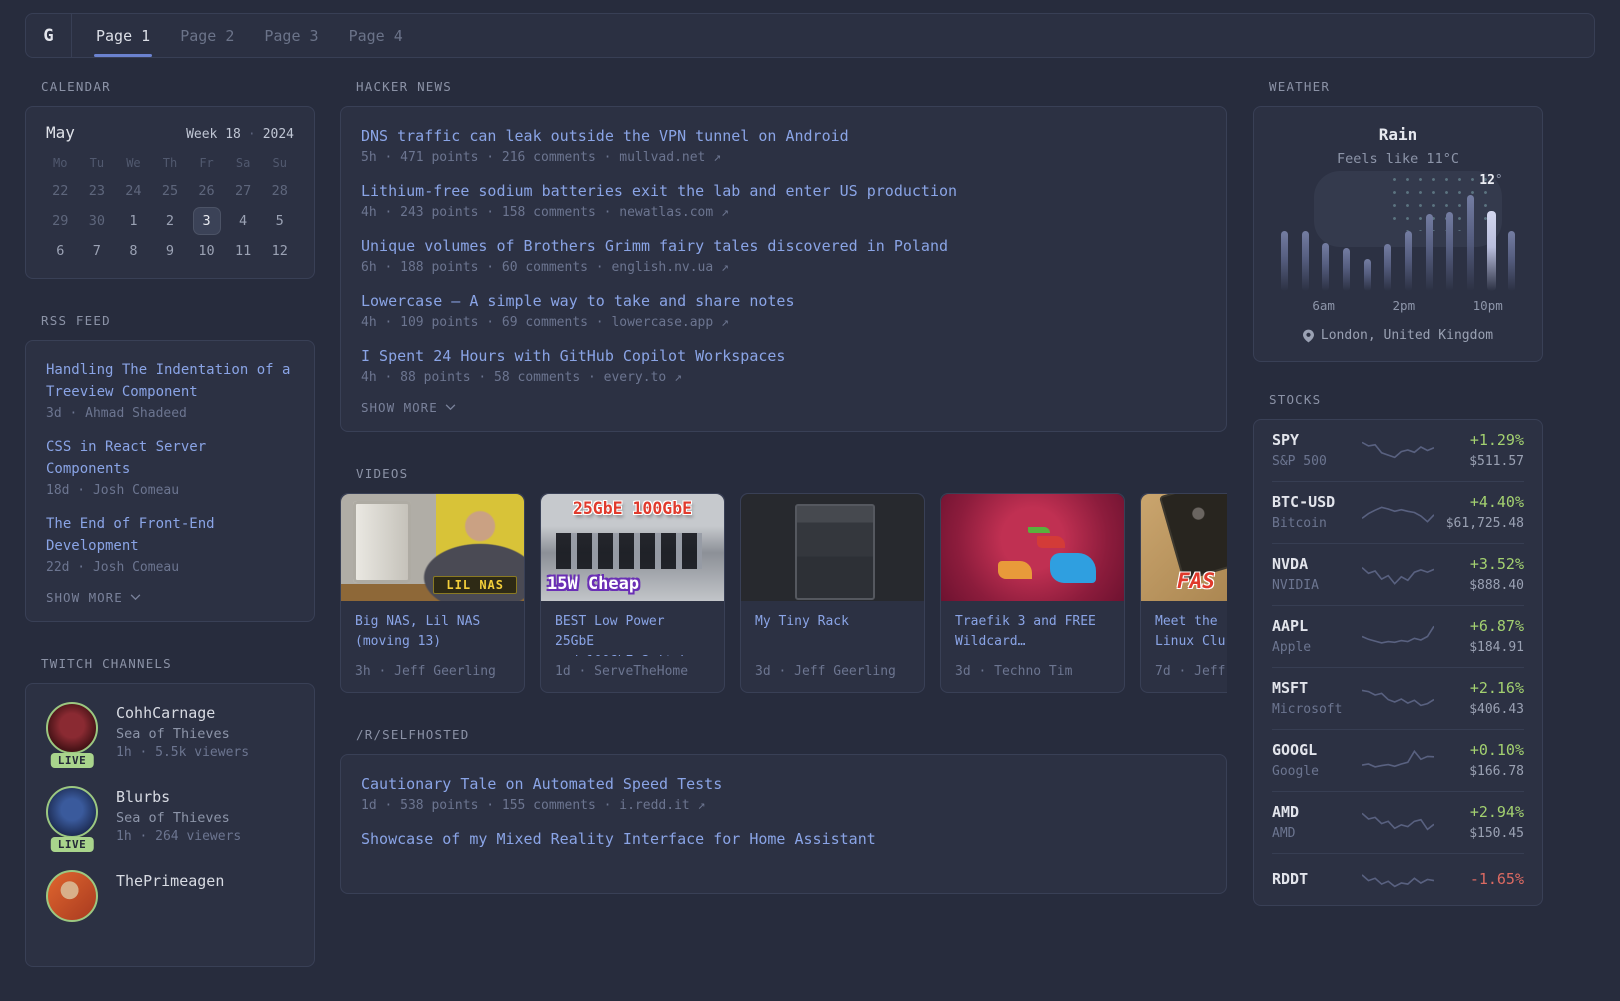 Image resolution: width=1620 pixels, height=1001 pixels. What do you see at coordinates (123, 35) in the screenshot?
I see `page-tab: Page 1` at bounding box center [123, 35].